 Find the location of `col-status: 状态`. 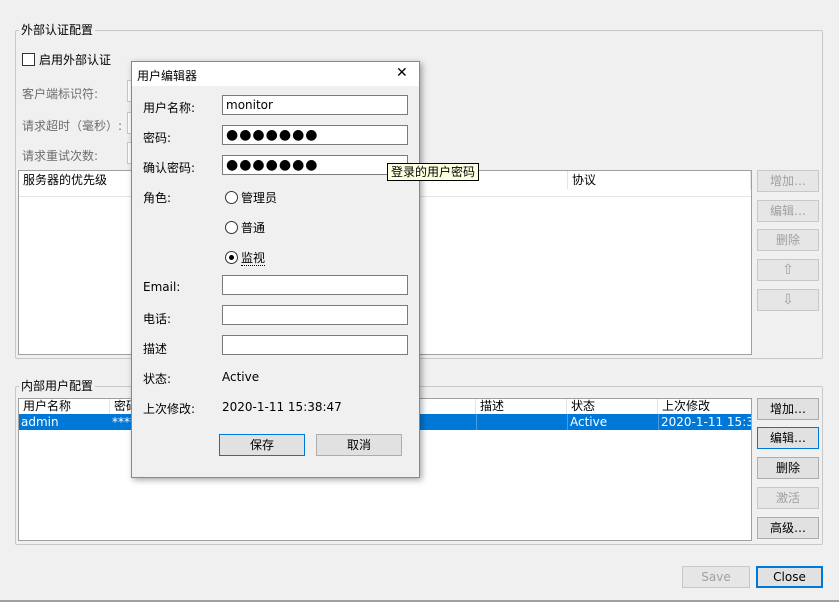

col-status: 状态 is located at coordinates (612, 406).